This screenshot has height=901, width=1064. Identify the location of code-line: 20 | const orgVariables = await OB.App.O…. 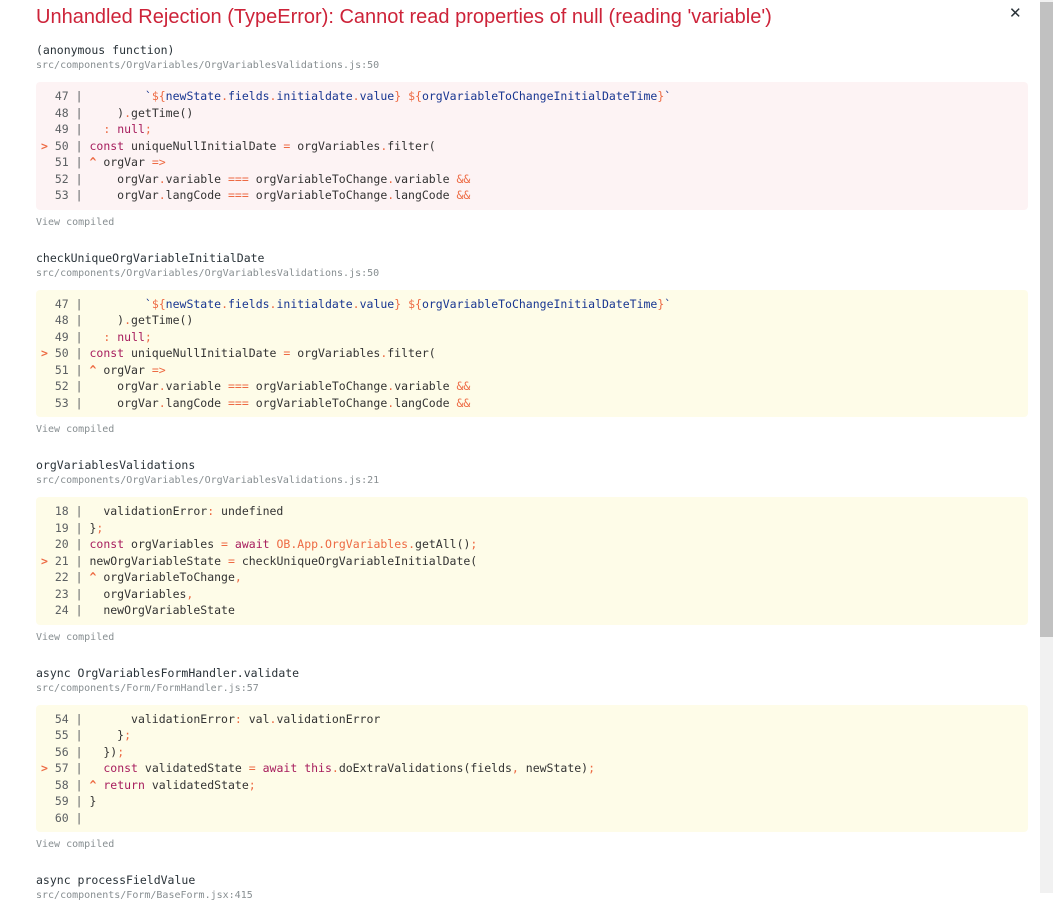
(262, 544).